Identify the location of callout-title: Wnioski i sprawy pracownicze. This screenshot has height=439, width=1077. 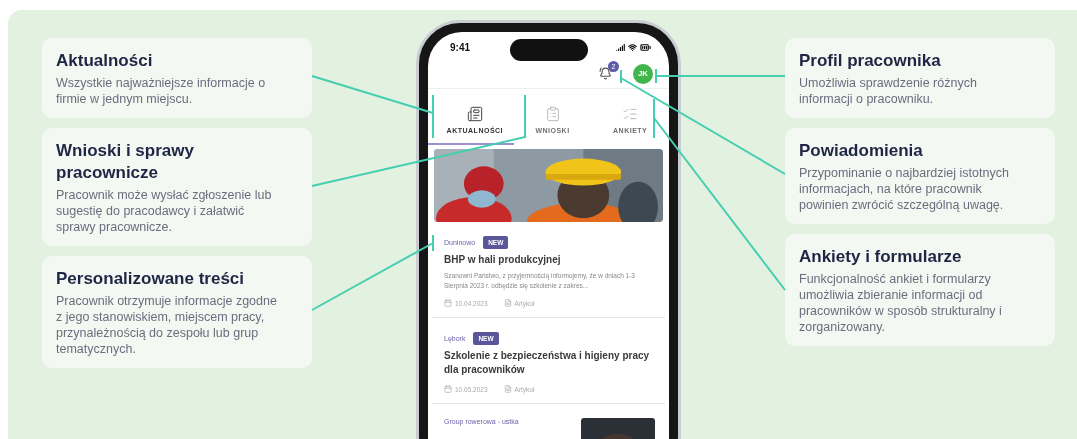
(125, 162).